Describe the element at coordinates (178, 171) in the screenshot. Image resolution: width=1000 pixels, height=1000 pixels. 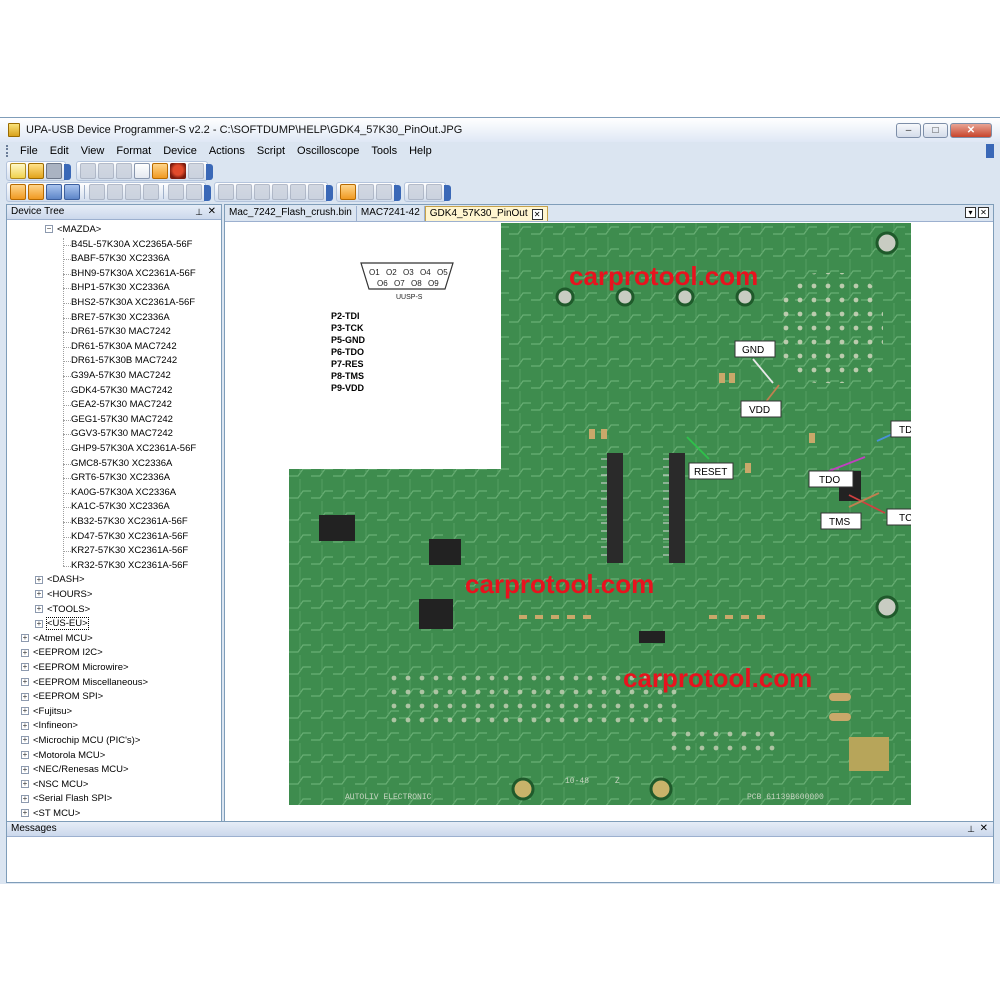
I see `bug-icon` at that location.